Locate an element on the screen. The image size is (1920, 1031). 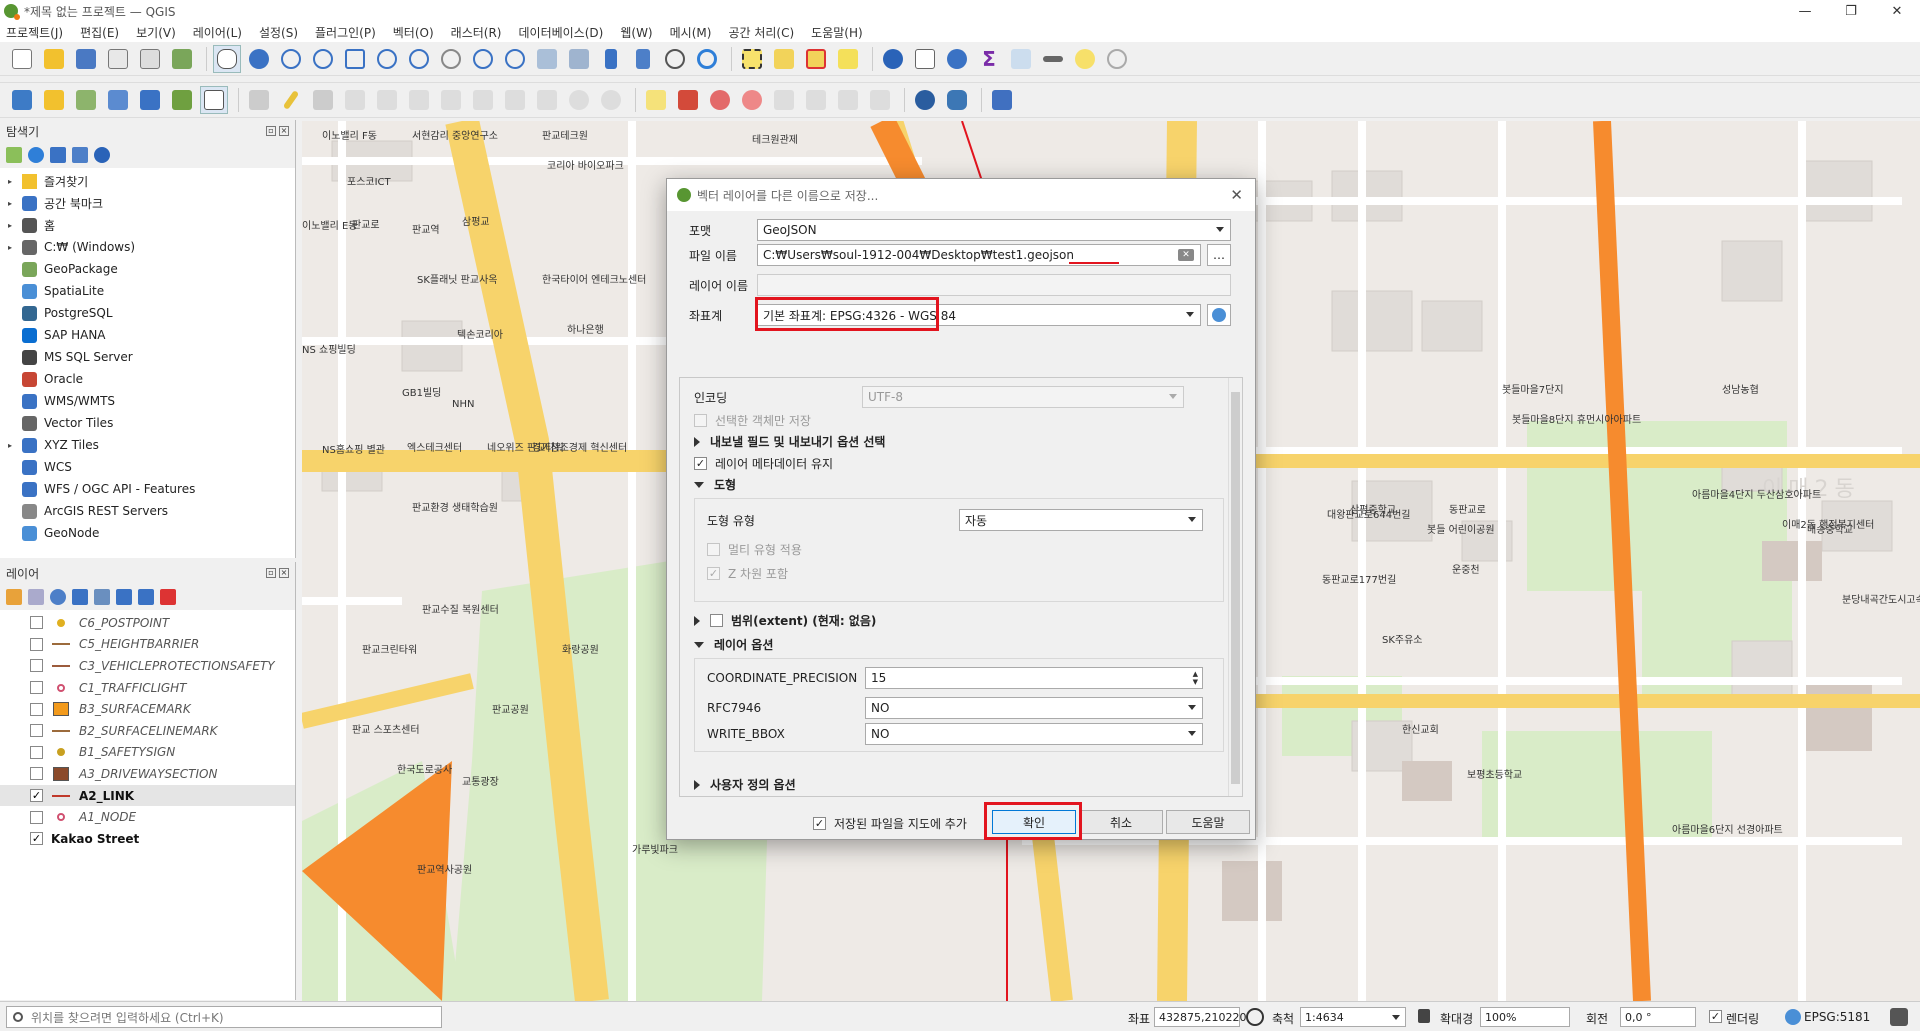
statistics-sigma-icon: Σ is located at coordinates (989, 59).